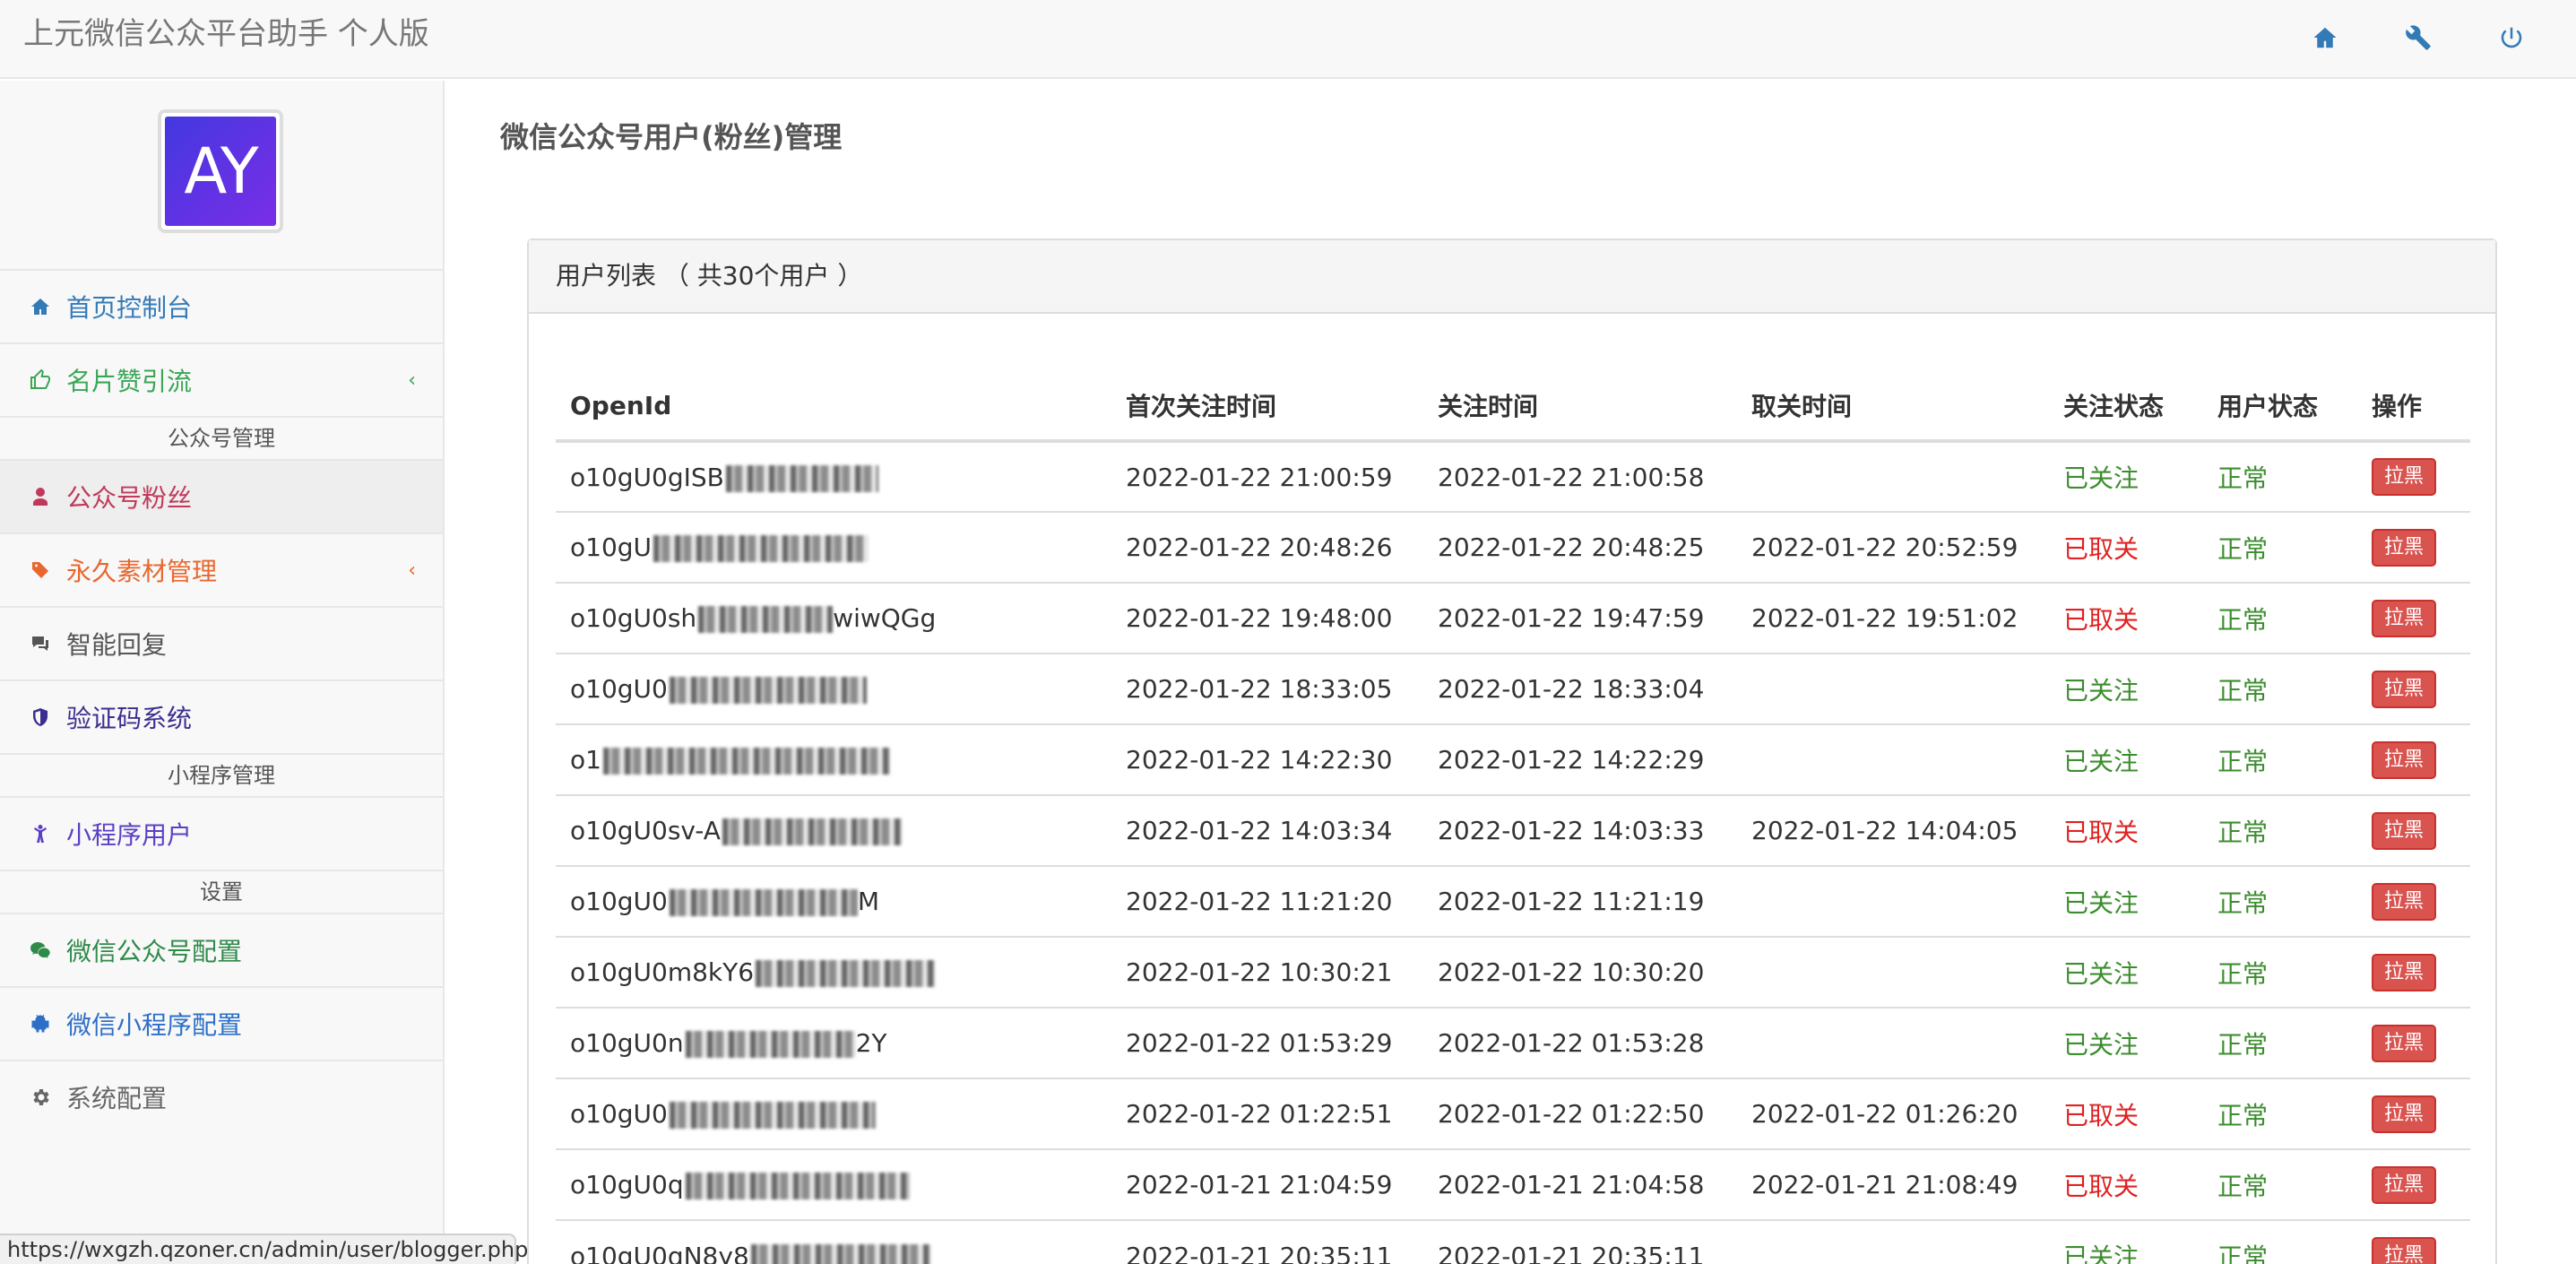  What do you see at coordinates (221, 1096) in the screenshot?
I see `sidebar-item: 系统配置` at bounding box center [221, 1096].